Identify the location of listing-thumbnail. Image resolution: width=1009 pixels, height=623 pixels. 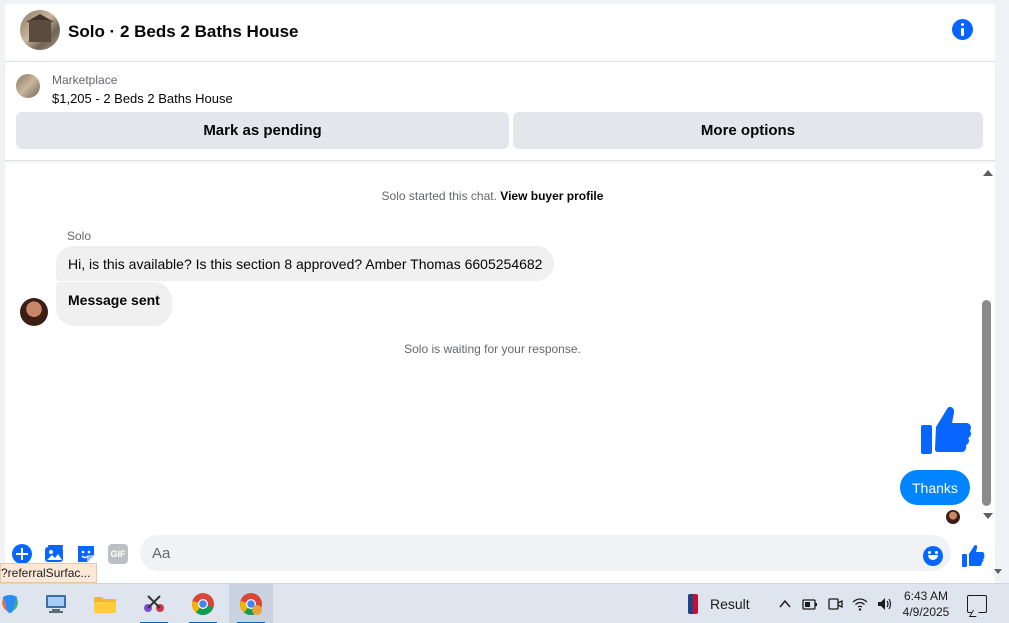
(28, 86).